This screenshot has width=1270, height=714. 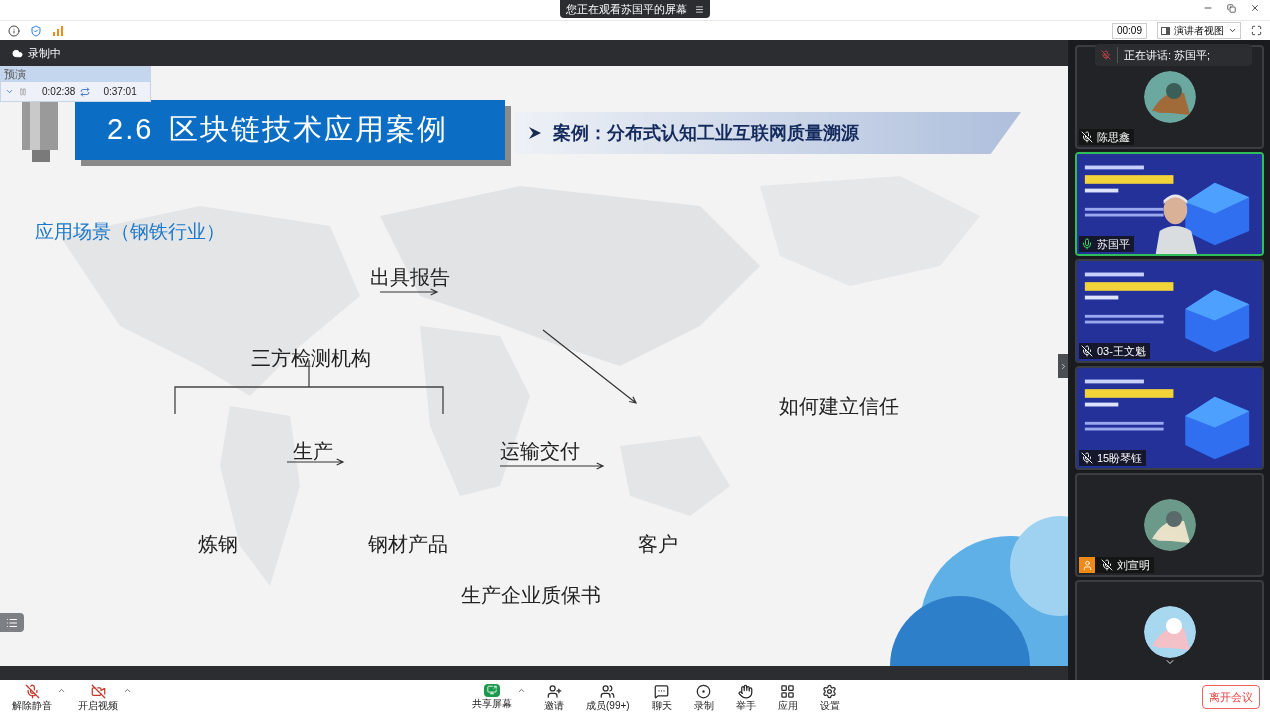 I want to click on rehearsal-title: 预演, so click(x=75, y=74).